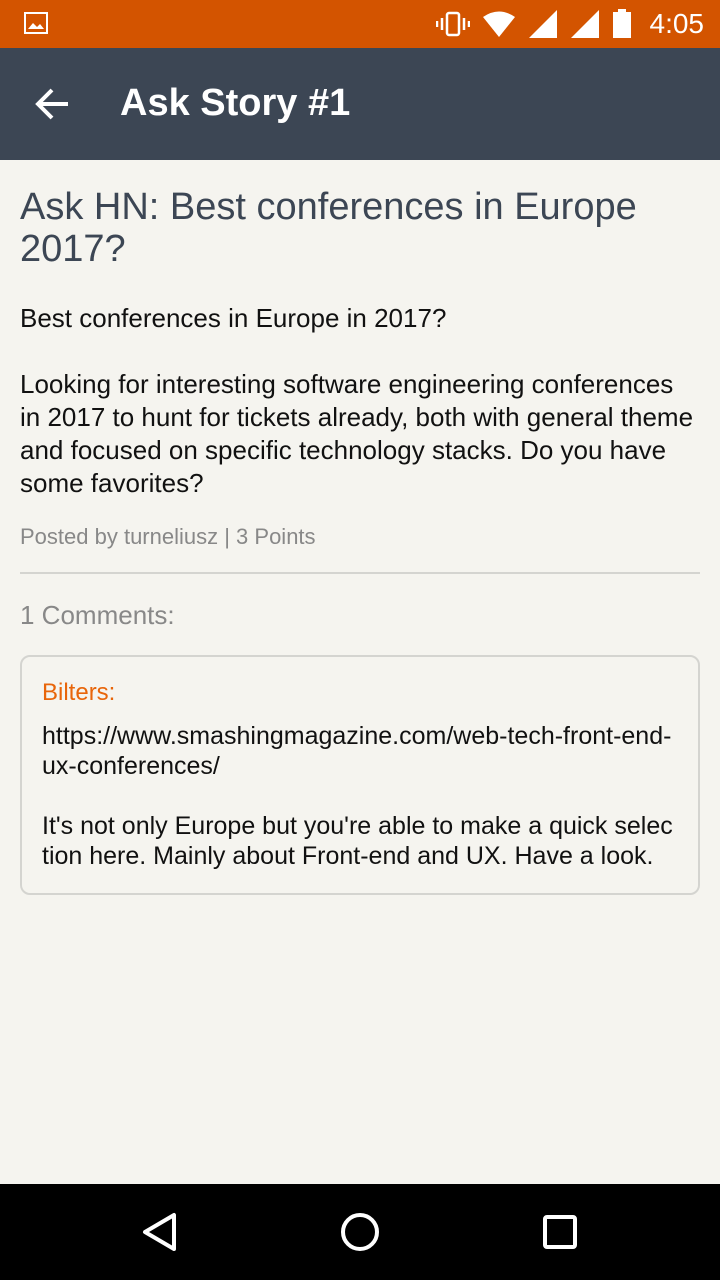  Describe the element at coordinates (360, 573) in the screenshot. I see `divider` at that location.